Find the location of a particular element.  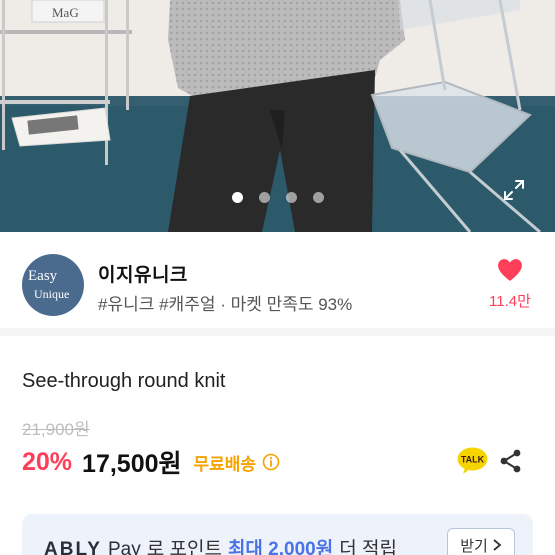

seller-logo-text: Easy is located at coordinates (43, 276).